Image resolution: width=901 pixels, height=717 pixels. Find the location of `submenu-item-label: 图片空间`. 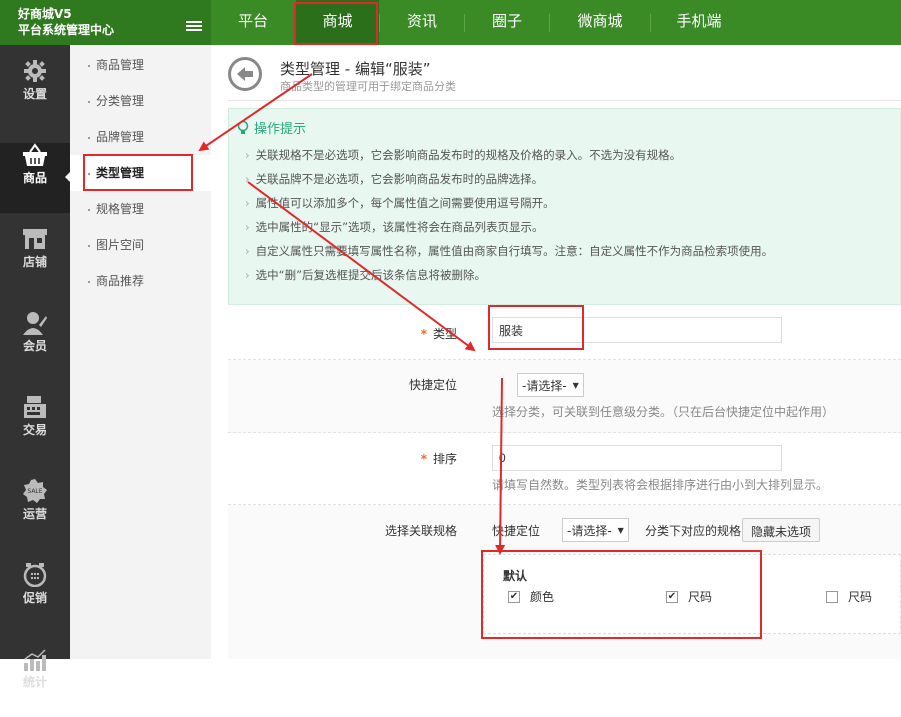

submenu-item-label: 图片空间 is located at coordinates (120, 245).